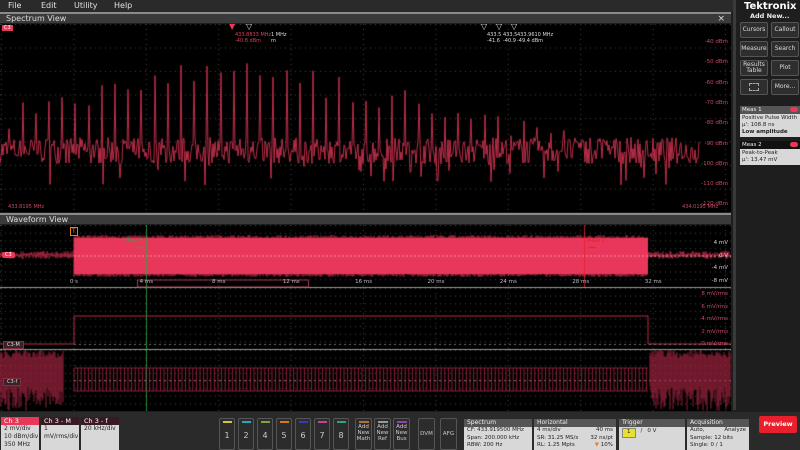 The height and width of the screenshot is (450, 800). What do you see at coordinates (535, 38) in the screenshot?
I see `marker-5-readout: 433.9610 MHz -49.4 dBm` at bounding box center [535, 38].